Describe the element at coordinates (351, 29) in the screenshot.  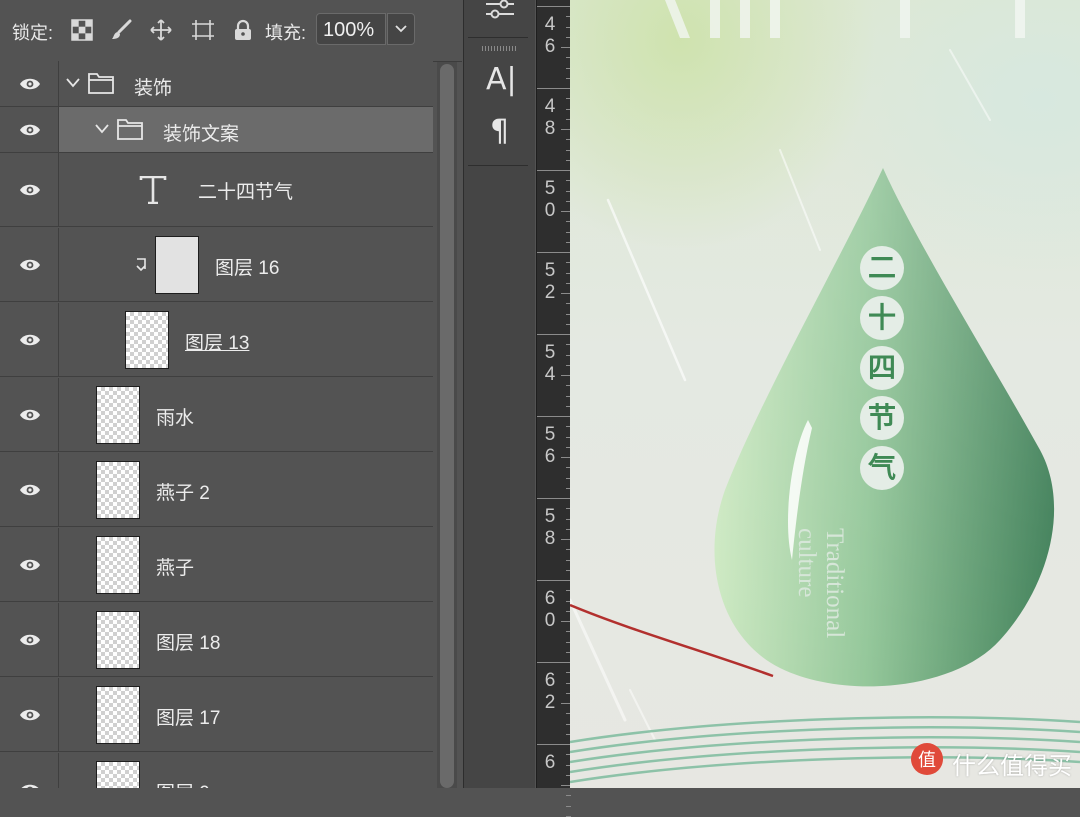
I see `fill-opacity-input: 100%` at that location.